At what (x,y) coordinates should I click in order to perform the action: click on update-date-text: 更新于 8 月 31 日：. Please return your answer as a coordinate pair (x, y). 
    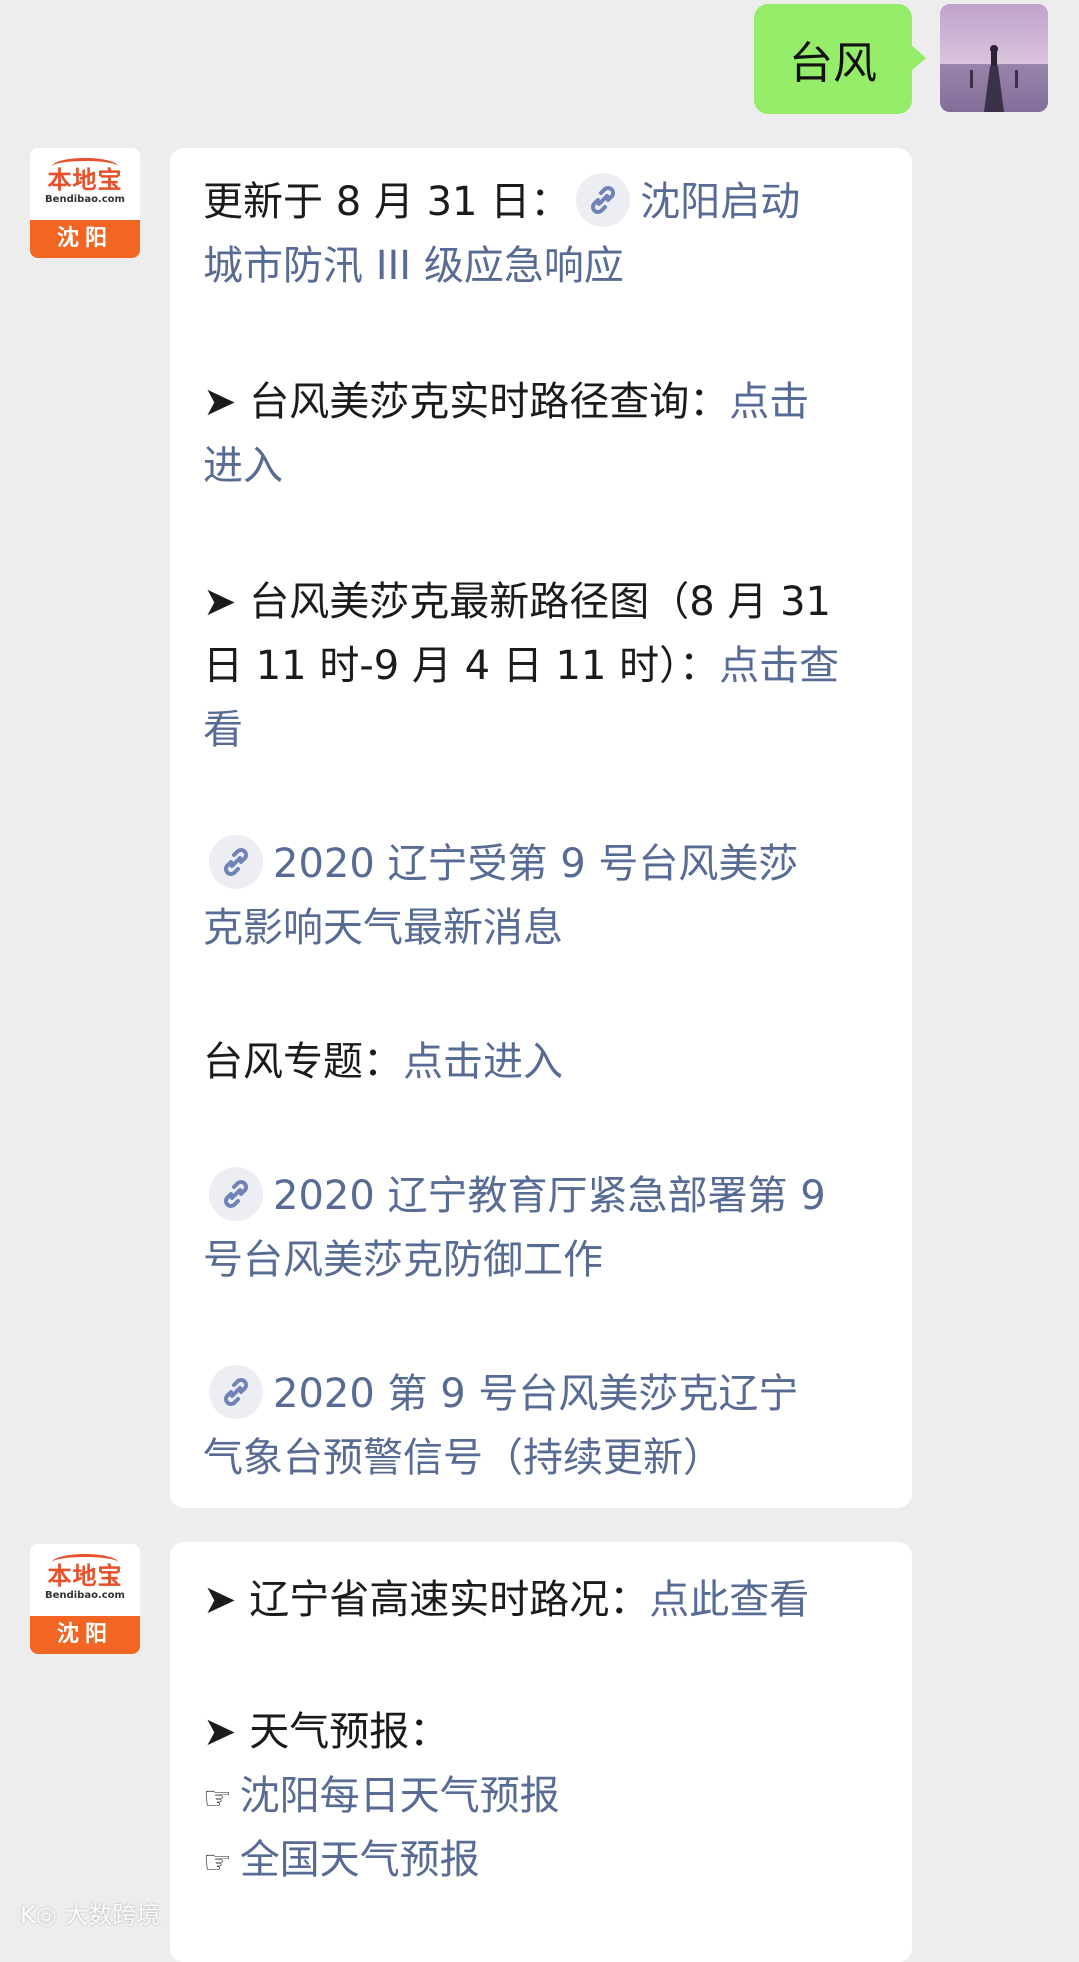
    Looking at the image, I should click on (387, 202).